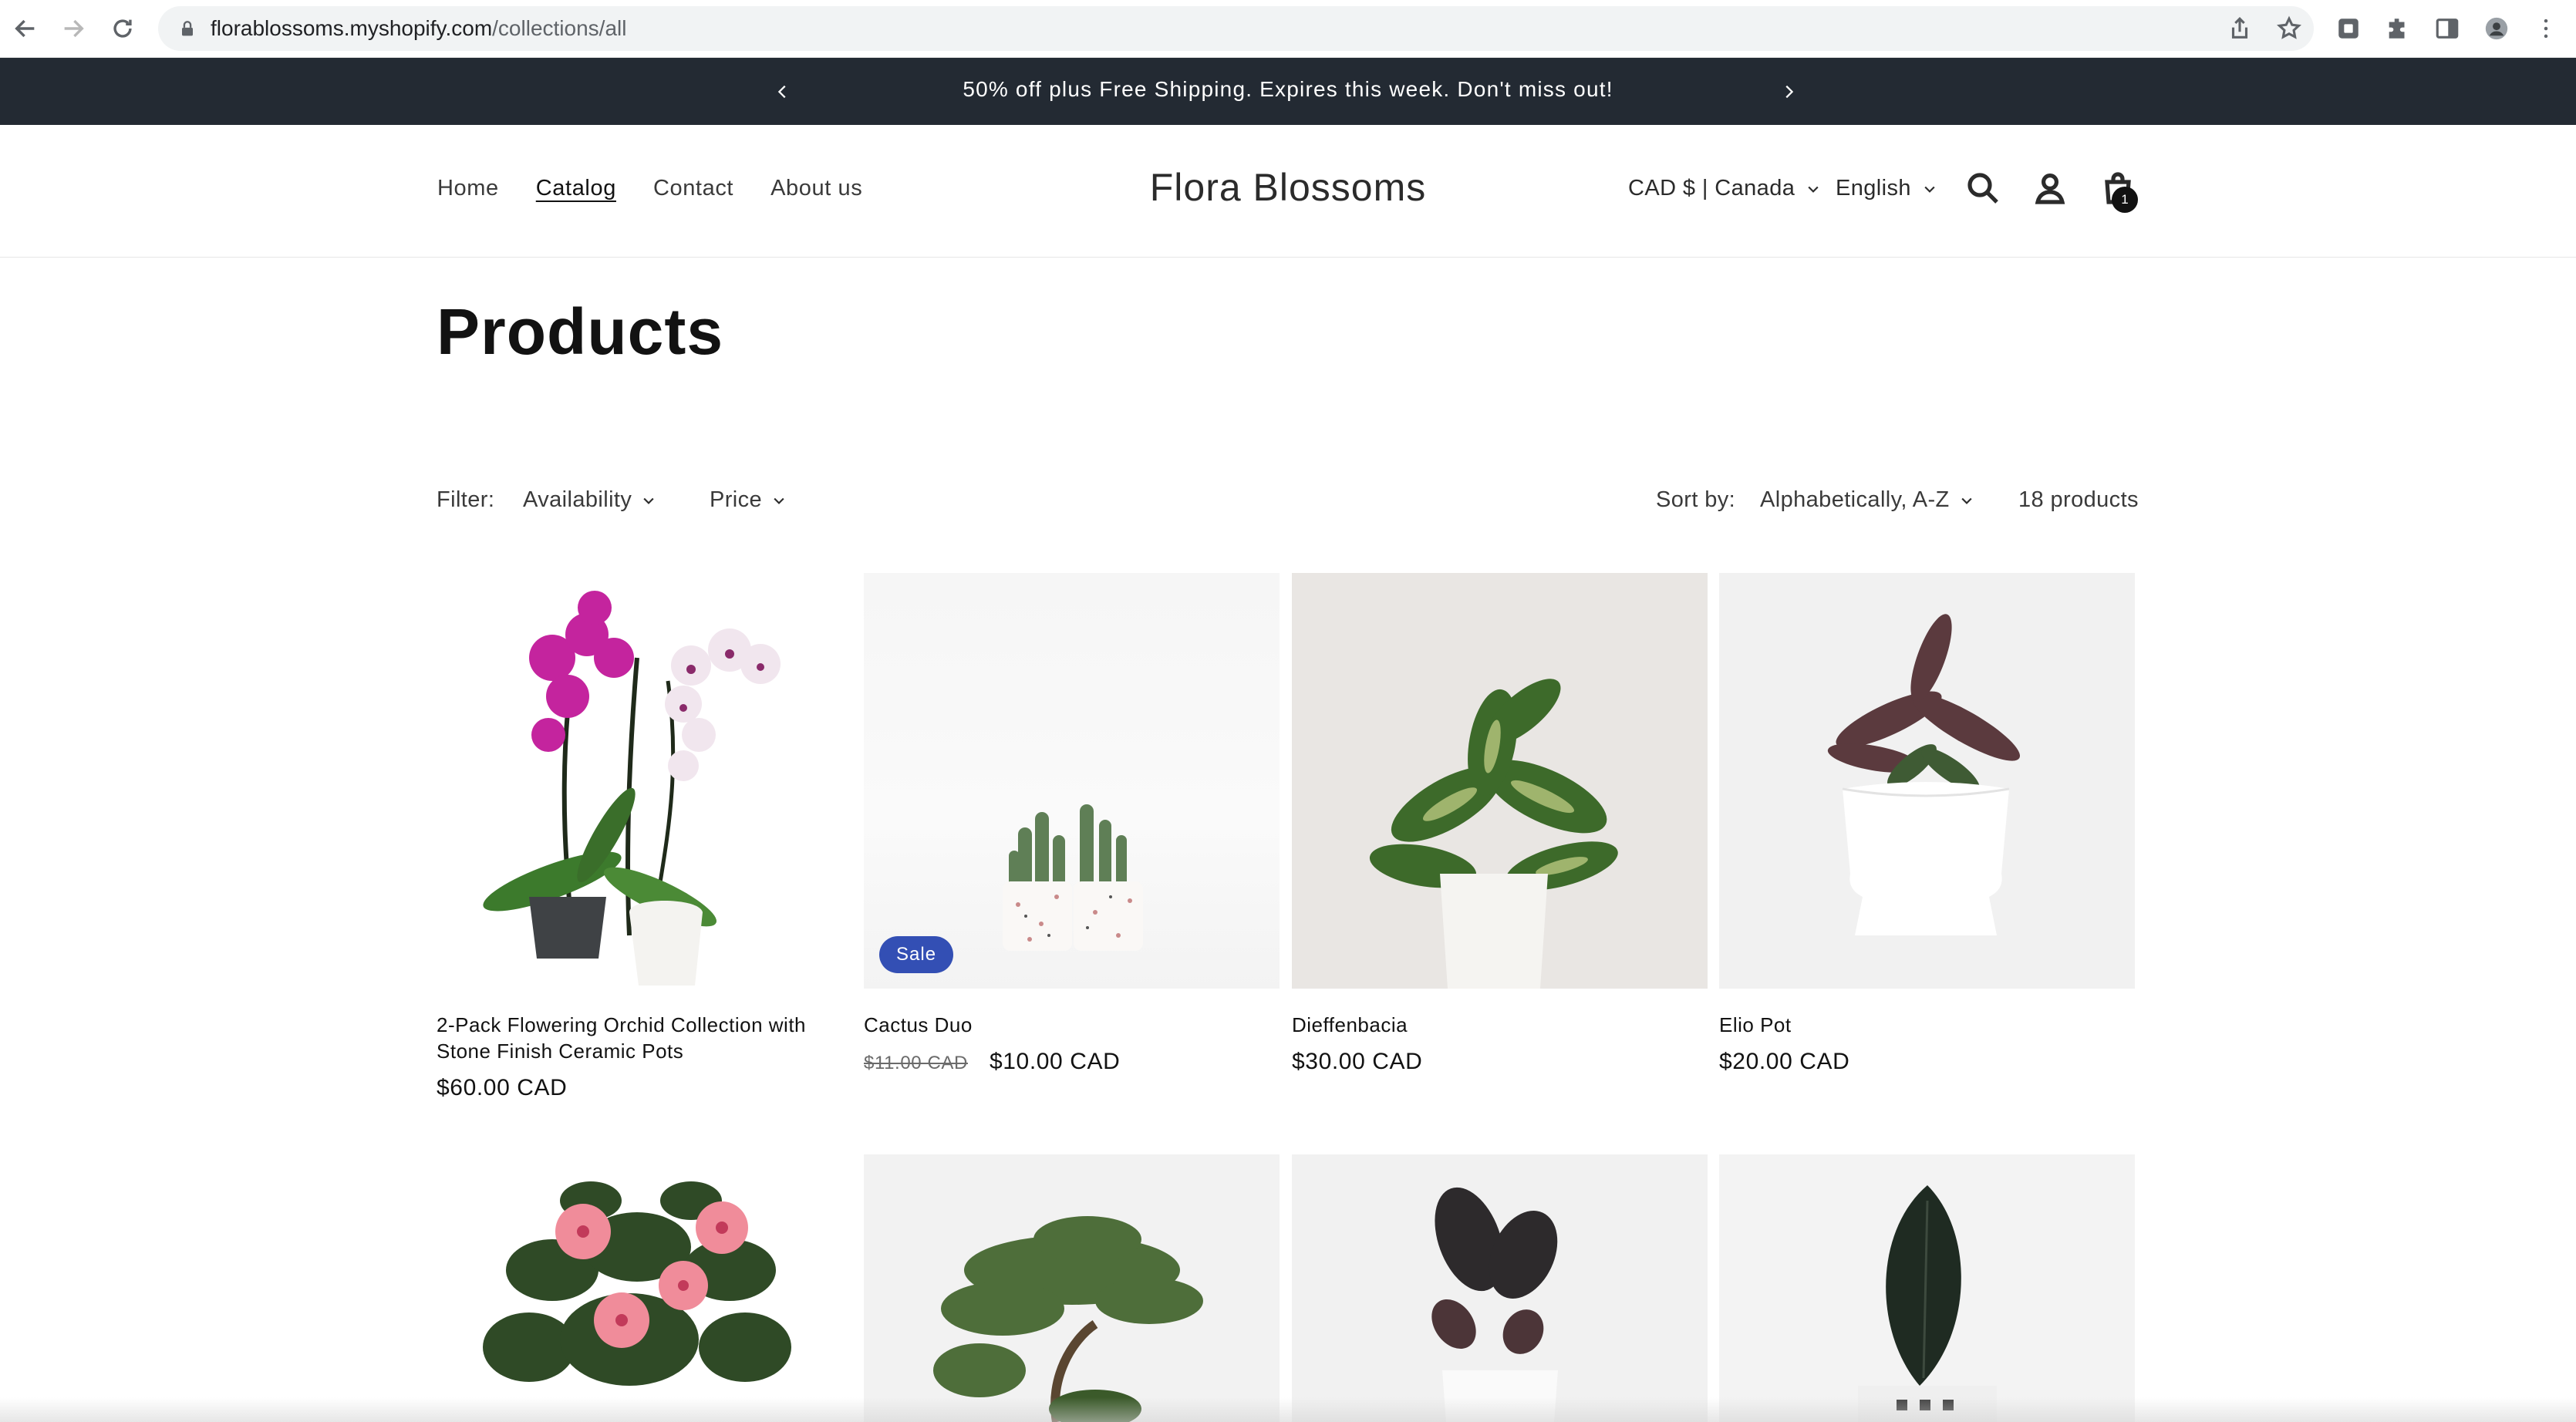 The image size is (2576, 1422). Describe the element at coordinates (2240, 28) in the screenshot. I see `share-icon` at that location.